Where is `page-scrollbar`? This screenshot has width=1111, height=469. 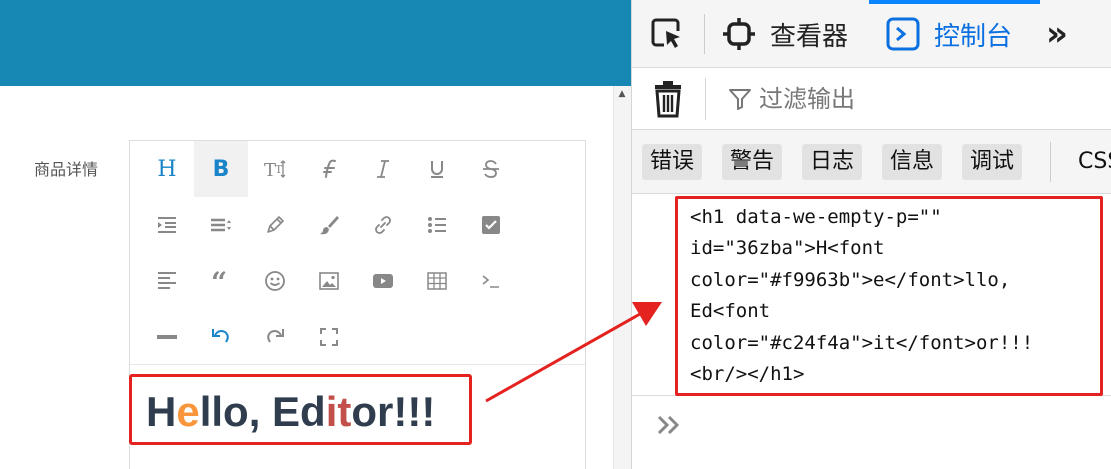 page-scrollbar is located at coordinates (622, 277).